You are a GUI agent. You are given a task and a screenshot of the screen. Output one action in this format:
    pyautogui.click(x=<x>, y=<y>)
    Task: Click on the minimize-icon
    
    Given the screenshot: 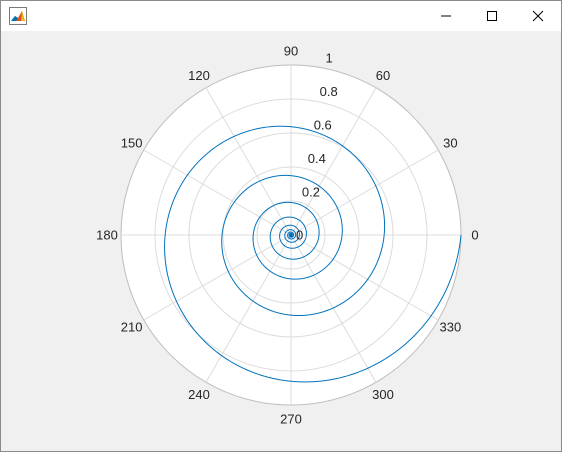 What is the action you would take?
    pyautogui.click(x=446, y=16)
    